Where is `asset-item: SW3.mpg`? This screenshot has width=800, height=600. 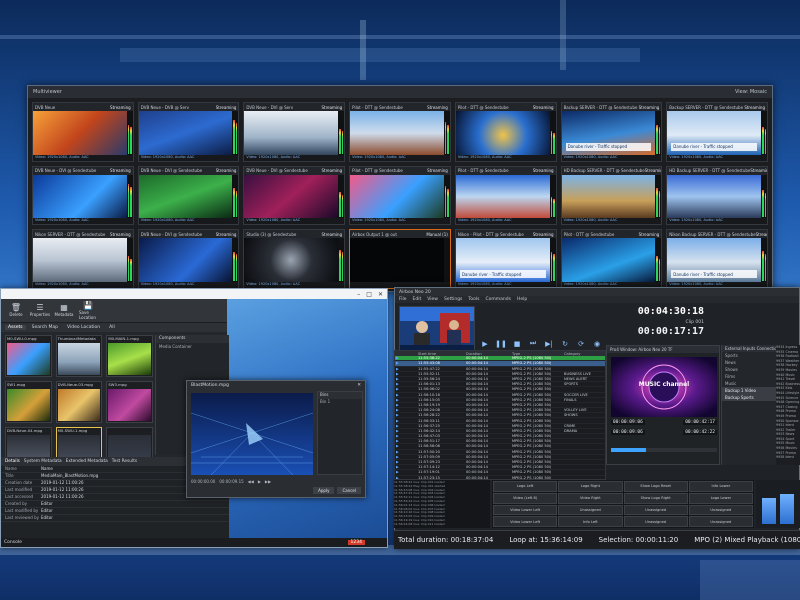 asset-item: SW3.mpg is located at coordinates (129, 402).